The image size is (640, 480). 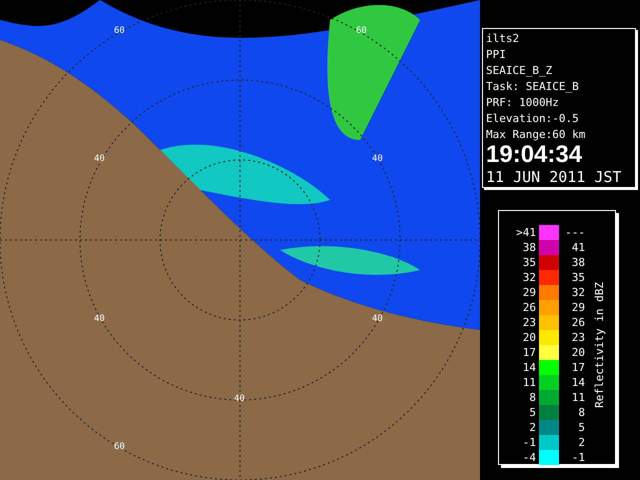 What do you see at coordinates (529, 247) in the screenshot?
I see `legend-low-value: 38` at bounding box center [529, 247].